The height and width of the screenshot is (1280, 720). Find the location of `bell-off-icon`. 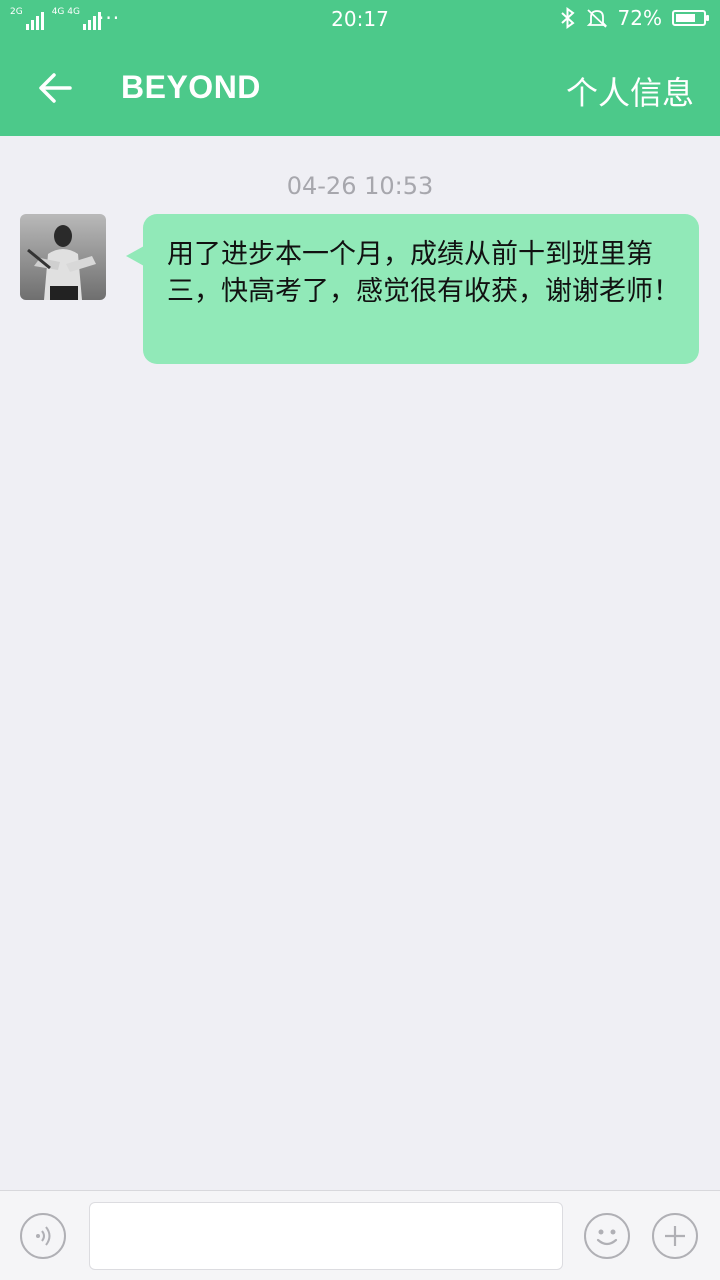

bell-off-icon is located at coordinates (596, 18).